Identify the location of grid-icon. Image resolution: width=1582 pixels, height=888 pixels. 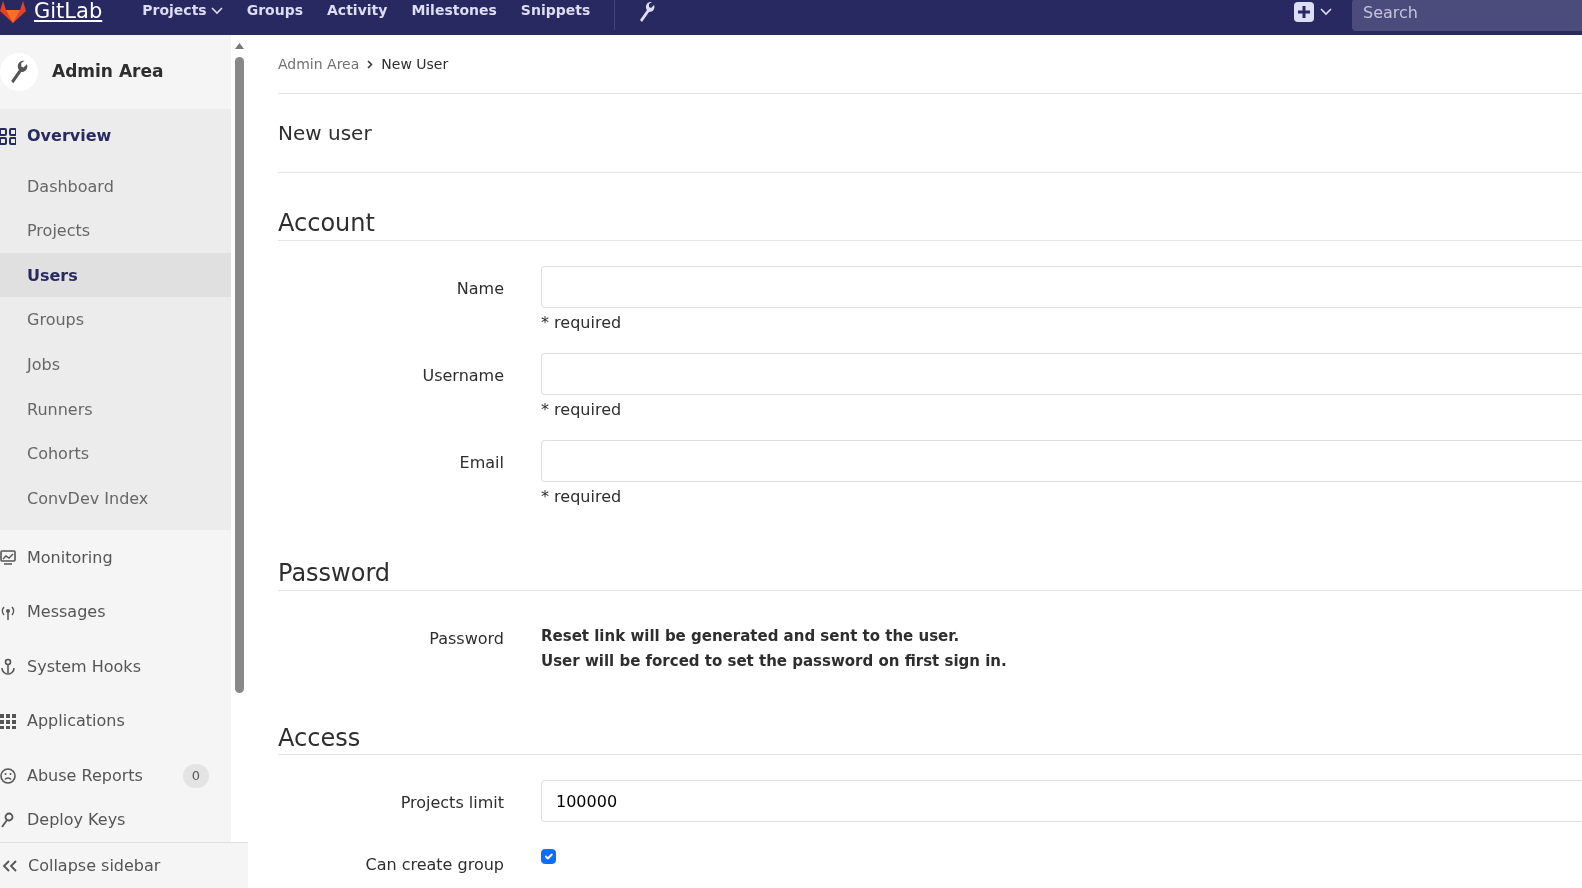
(8, 136).